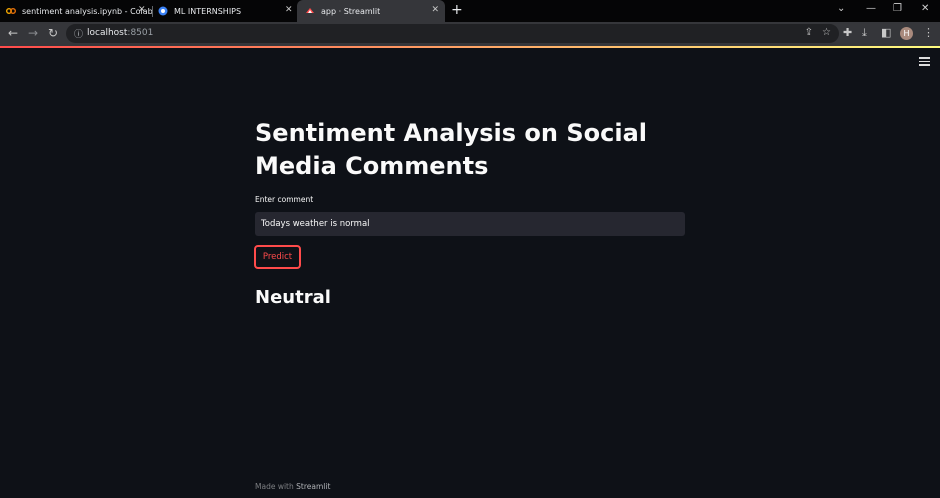 This screenshot has width=940, height=498. What do you see at coordinates (841, 8) in the screenshot?
I see `tab-search-icon: ⌄` at bounding box center [841, 8].